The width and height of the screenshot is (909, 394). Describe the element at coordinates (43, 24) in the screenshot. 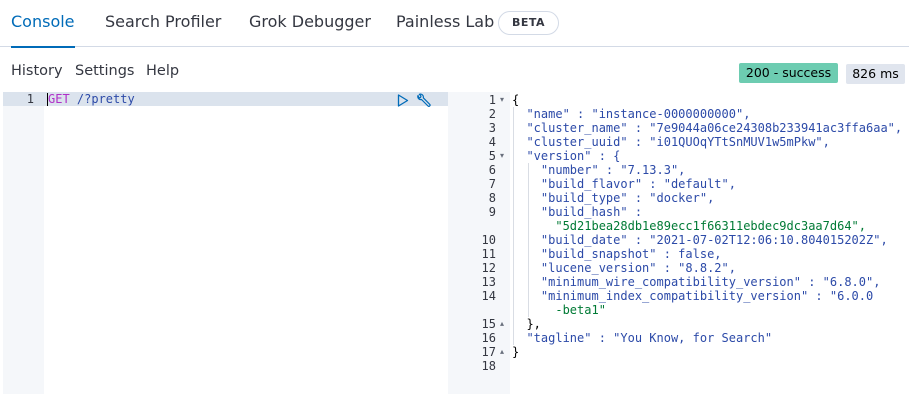

I see `tab-console: Console` at that location.